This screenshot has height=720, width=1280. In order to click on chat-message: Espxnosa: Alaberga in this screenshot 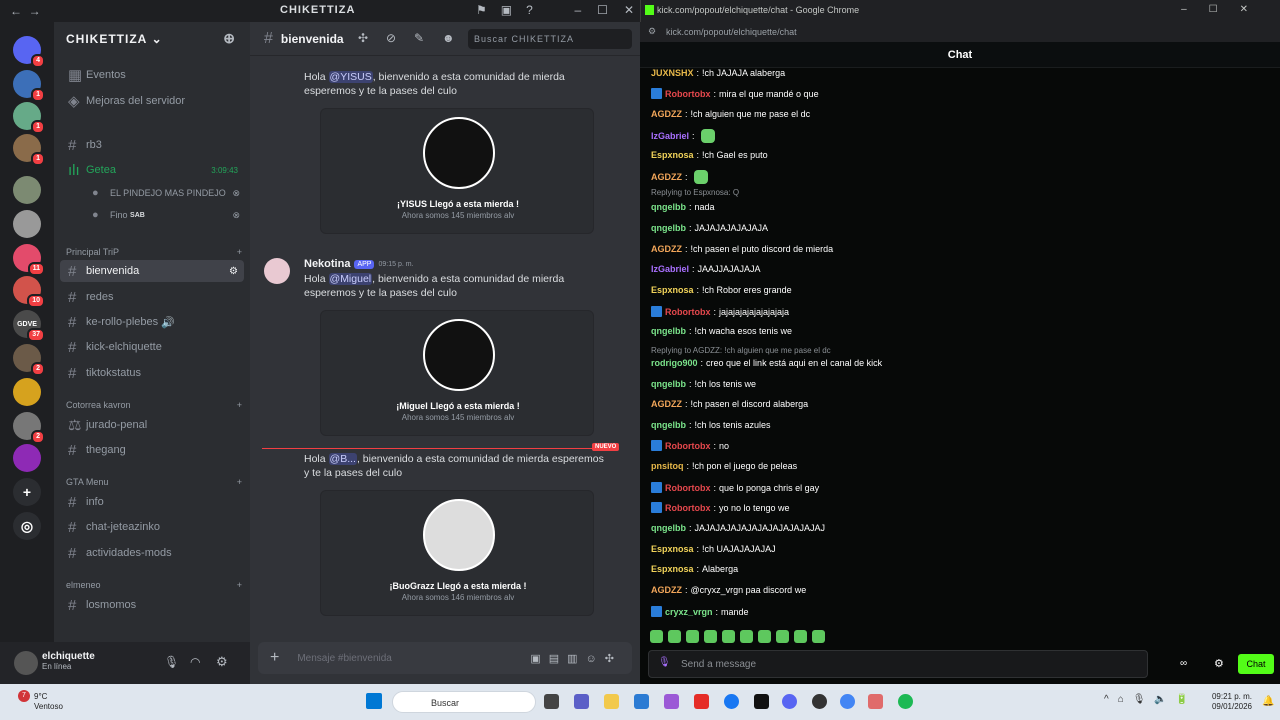, I will do `click(694, 569)`.